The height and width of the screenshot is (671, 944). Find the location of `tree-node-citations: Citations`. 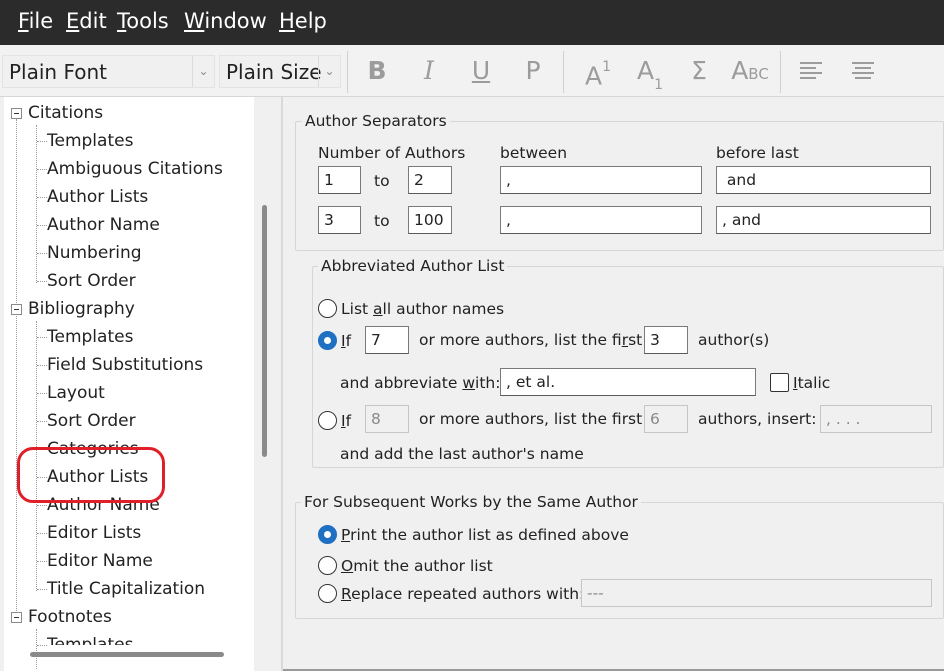

tree-node-citations: Citations is located at coordinates (65, 113).